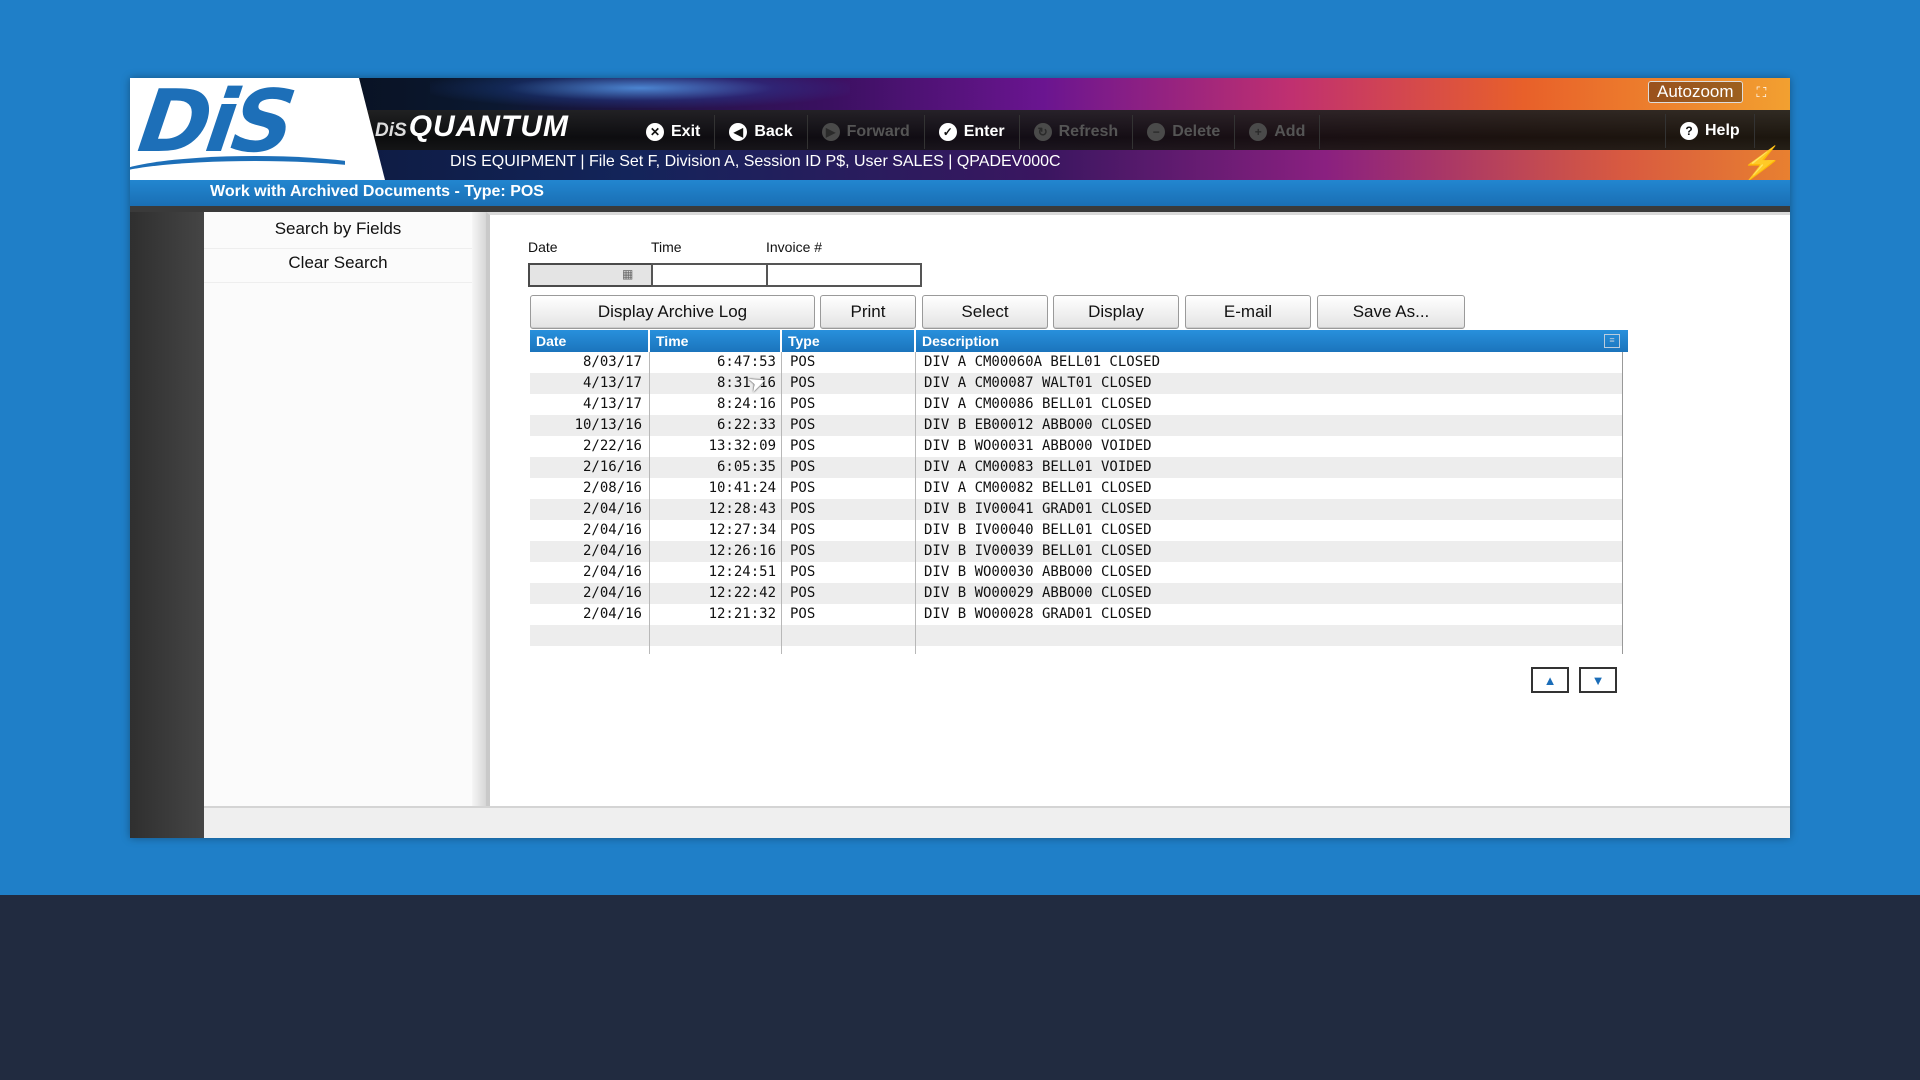 This screenshot has width=1920, height=1080. Describe the element at coordinates (742, 488) in the screenshot. I see `cell-time: 10:41:24` at that location.